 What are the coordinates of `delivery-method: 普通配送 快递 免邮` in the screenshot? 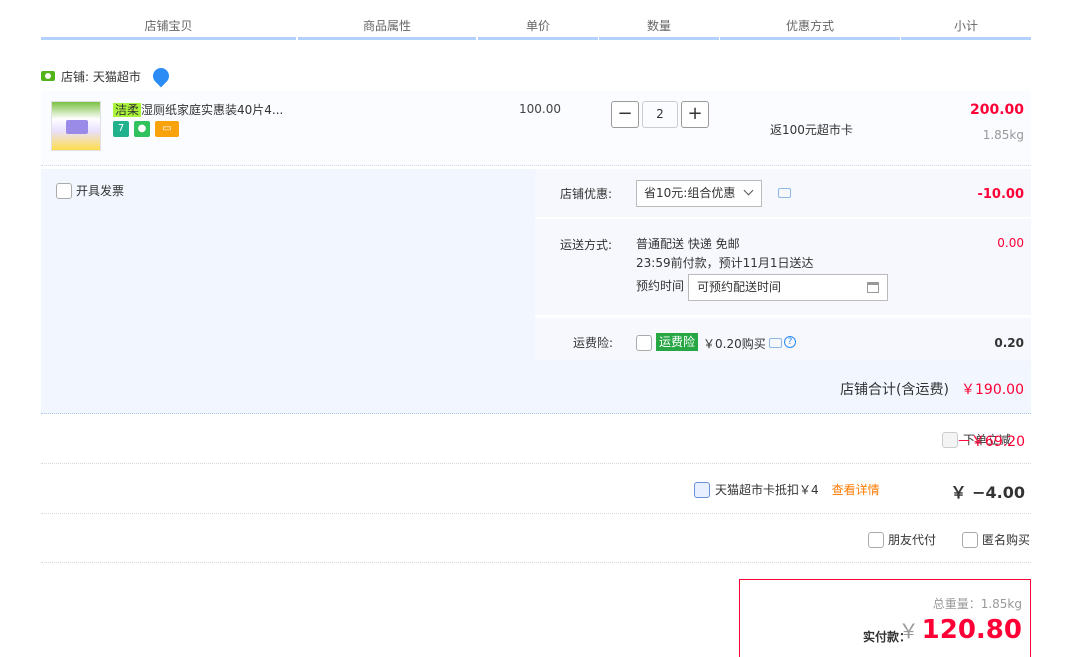 It's located at (688, 244).